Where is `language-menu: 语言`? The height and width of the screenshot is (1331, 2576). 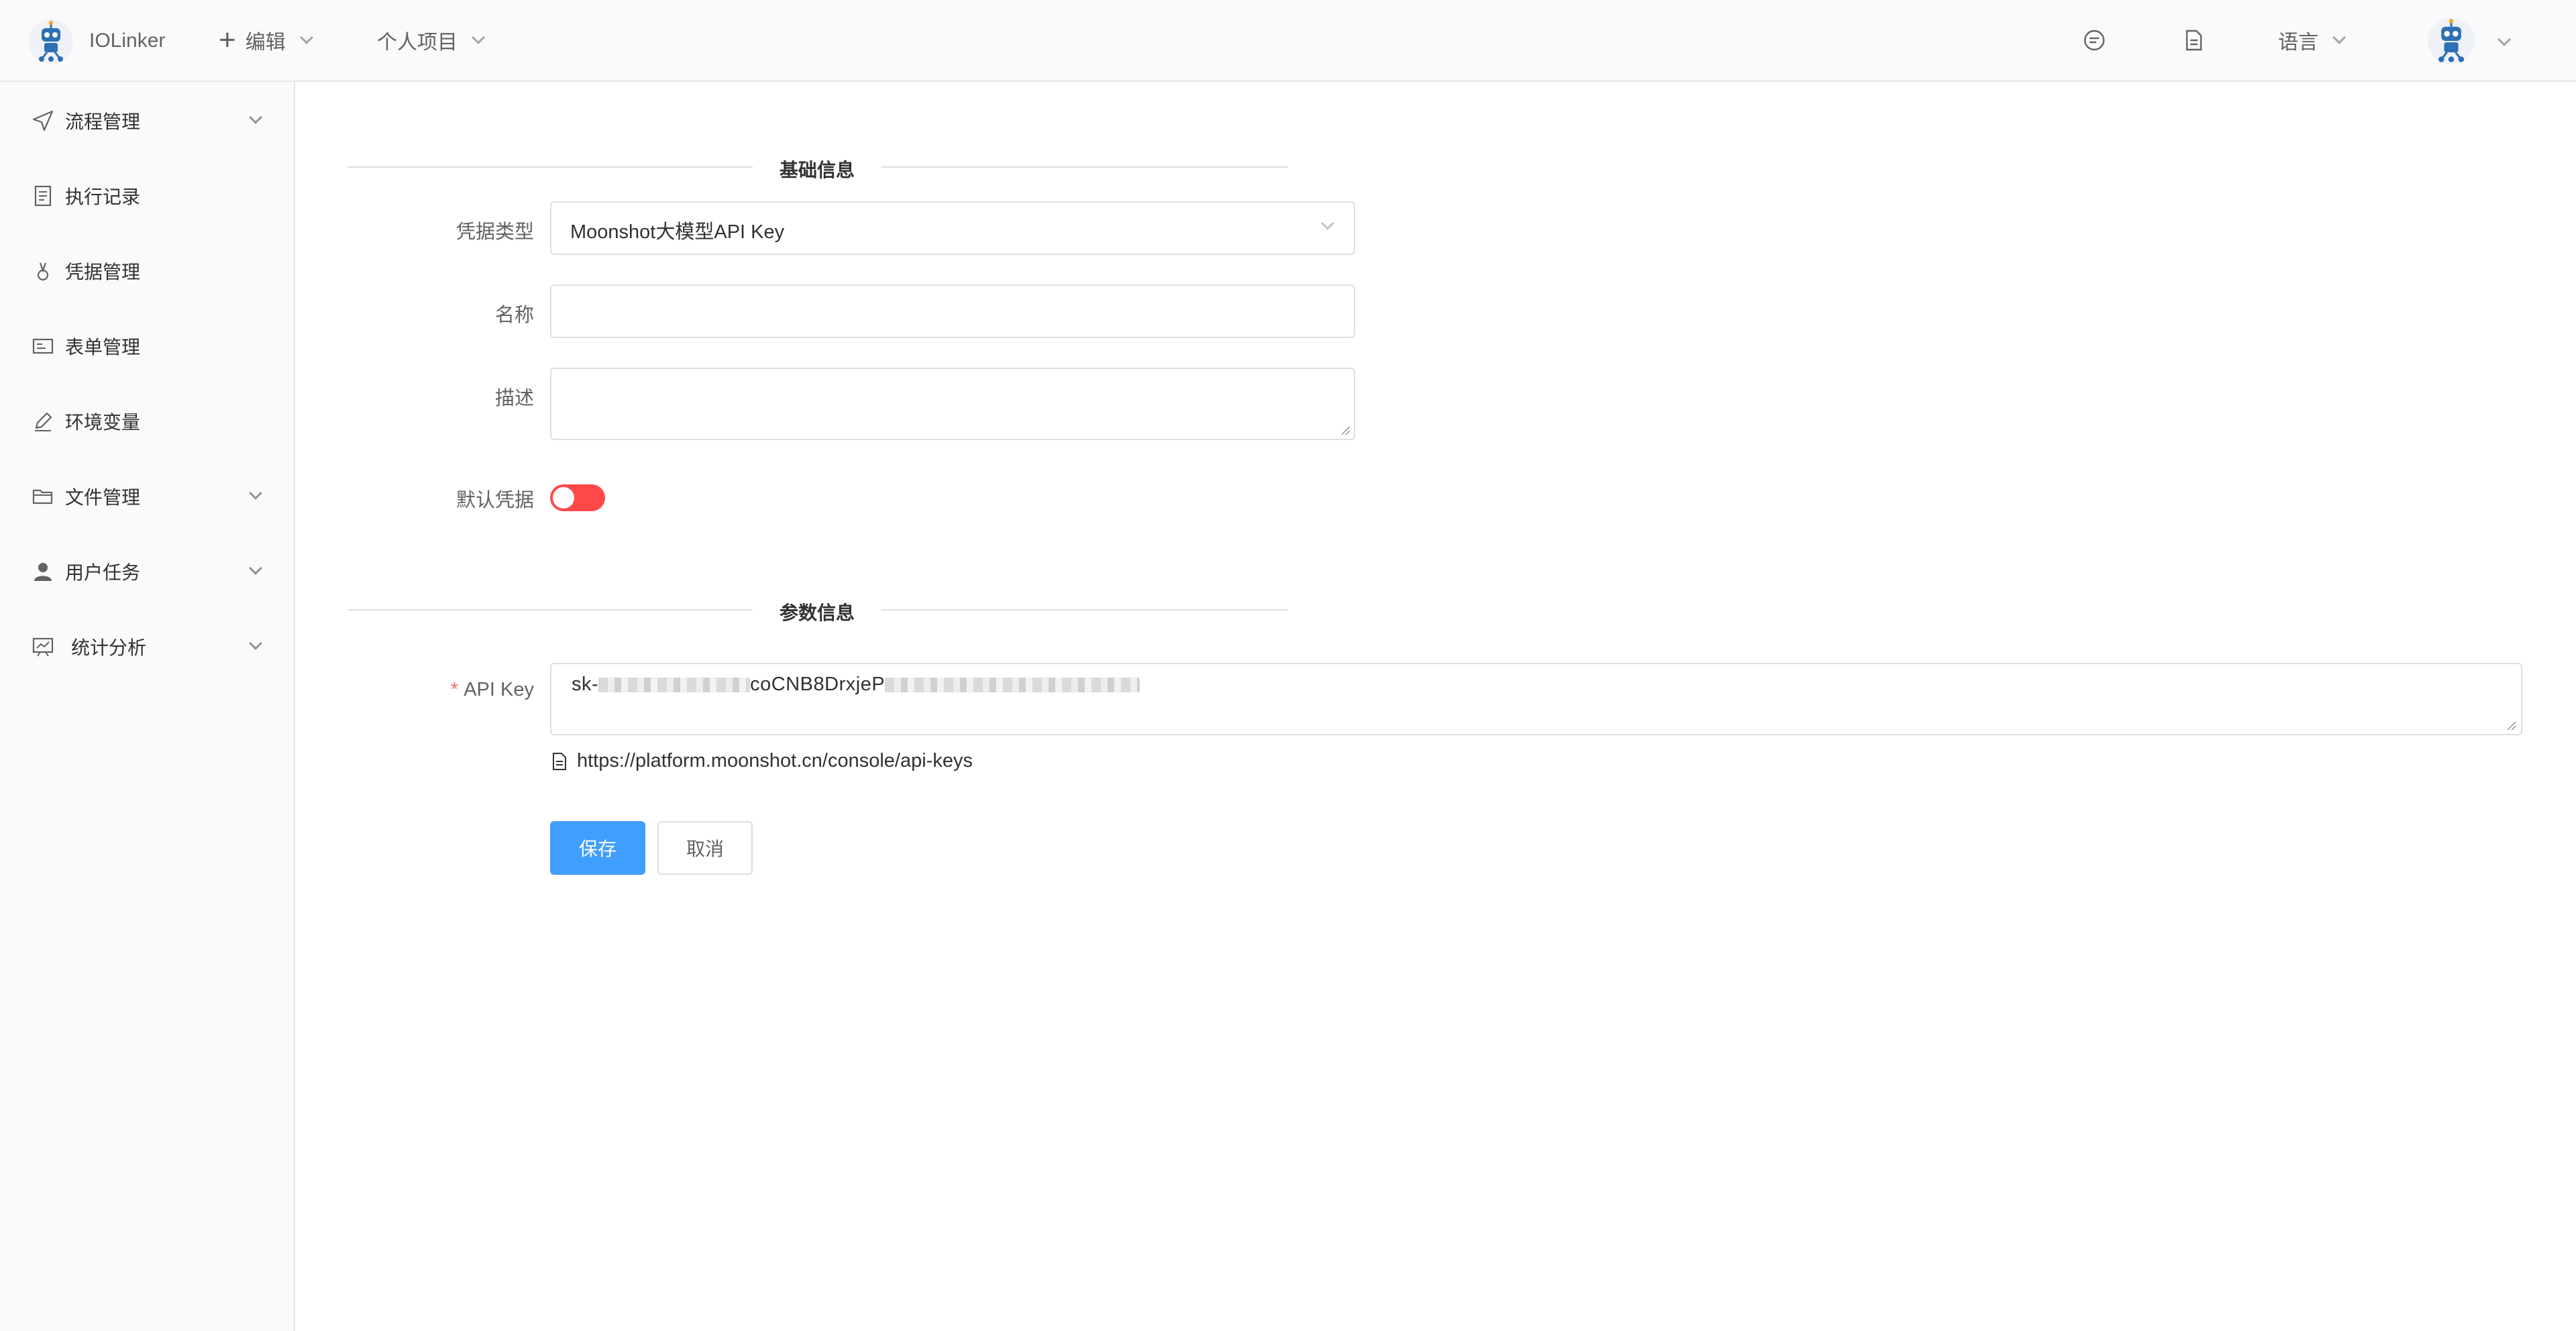 language-menu: 语言 is located at coordinates (2312, 40).